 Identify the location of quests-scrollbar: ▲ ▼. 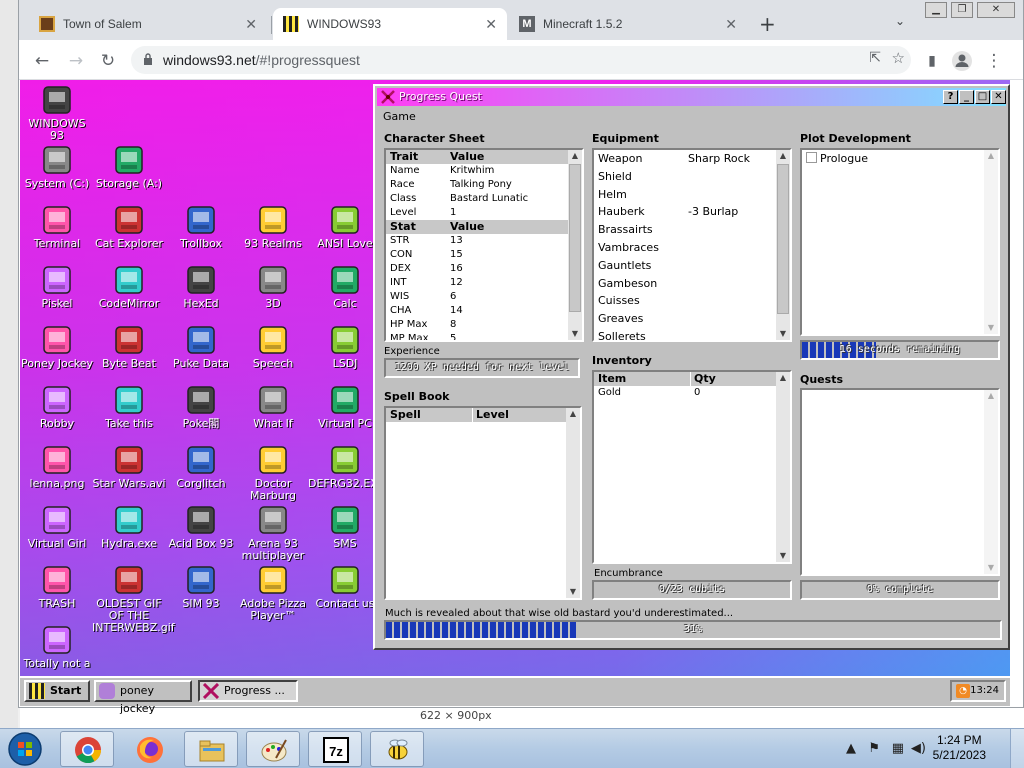
(991, 482).